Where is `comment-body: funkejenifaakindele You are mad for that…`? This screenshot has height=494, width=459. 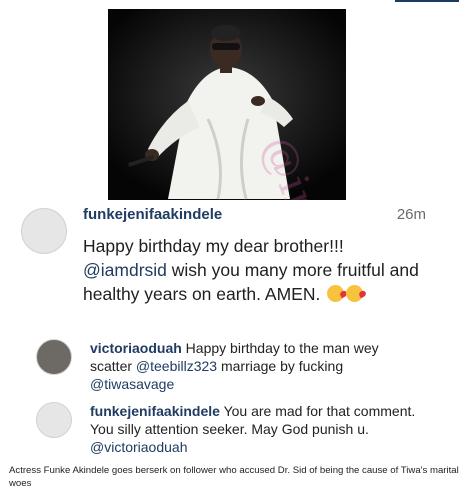 comment-body: funkejenifaakindele You are mad for that… is located at coordinates (253, 429).